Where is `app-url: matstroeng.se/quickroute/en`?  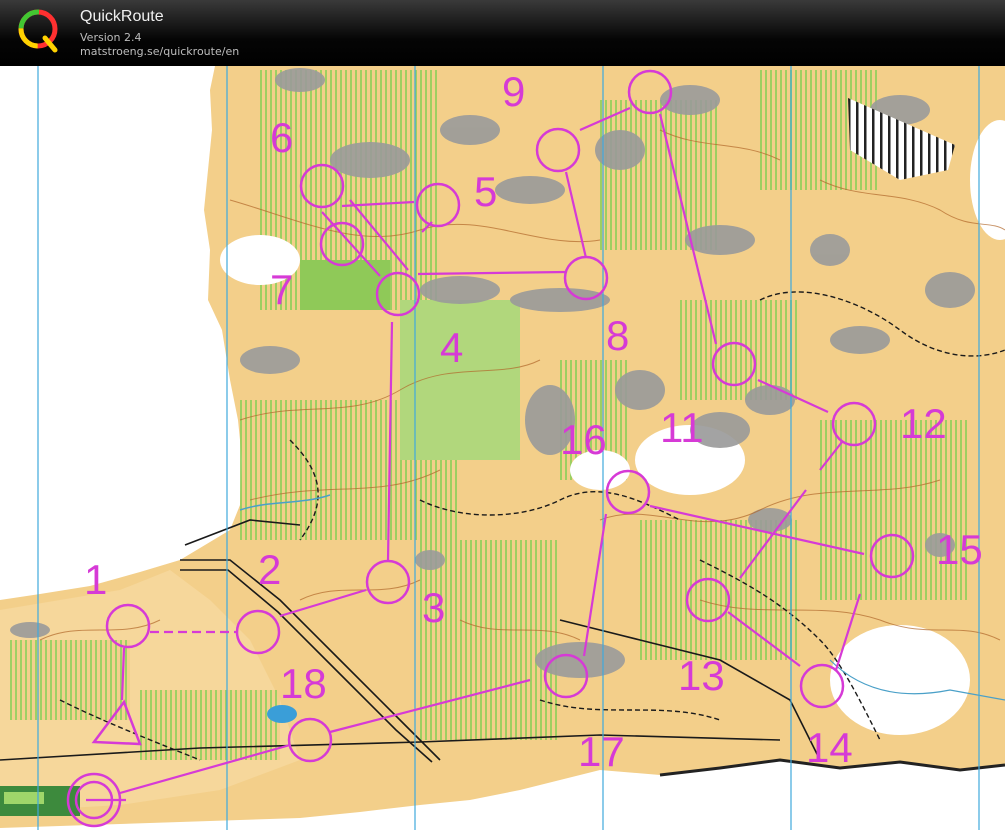
app-url: matstroeng.se/quickroute/en is located at coordinates (159, 51).